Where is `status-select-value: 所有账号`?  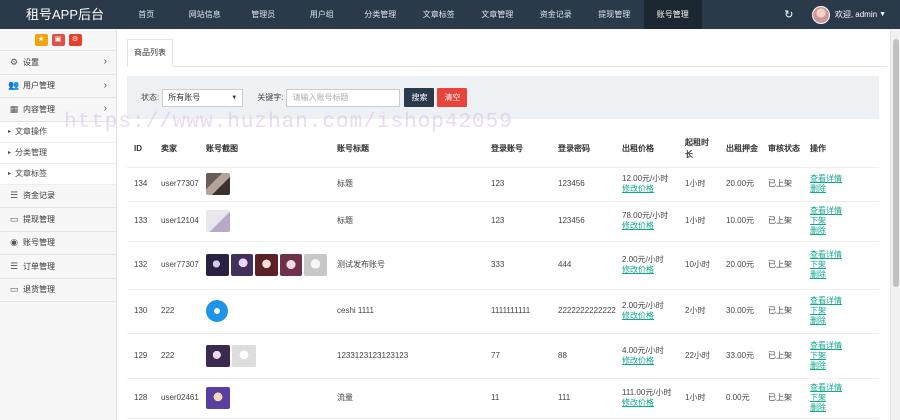 status-select-value: 所有账号 is located at coordinates (184, 97).